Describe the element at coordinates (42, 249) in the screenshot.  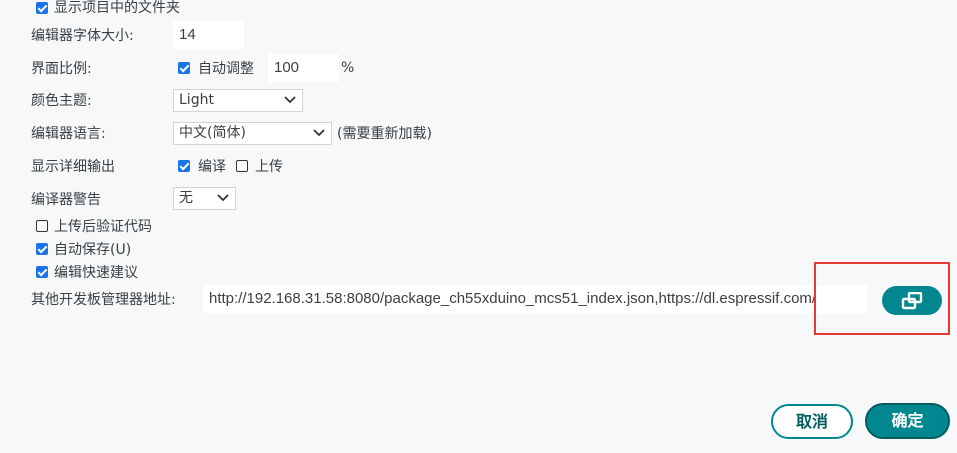
I see `auto-save-checkbox` at that location.